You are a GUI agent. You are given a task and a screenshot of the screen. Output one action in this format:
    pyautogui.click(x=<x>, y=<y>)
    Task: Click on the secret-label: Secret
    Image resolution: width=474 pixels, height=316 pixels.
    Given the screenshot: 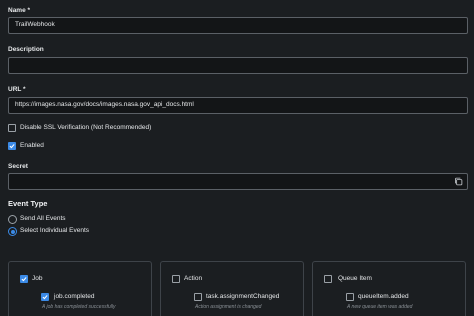 What is the action you would take?
    pyautogui.click(x=18, y=166)
    